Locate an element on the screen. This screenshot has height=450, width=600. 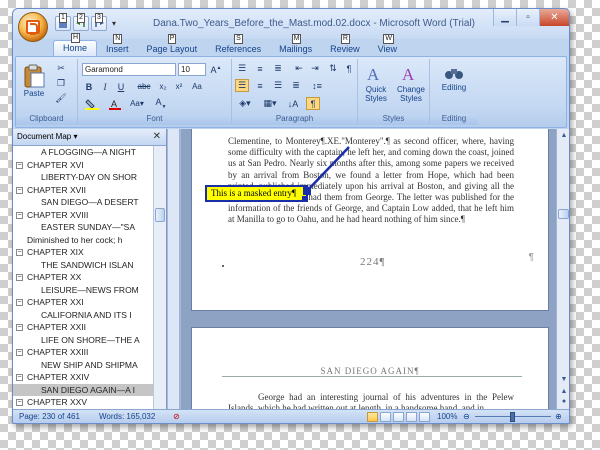
minimize-button: ▁ is located at coordinates (504, 17).